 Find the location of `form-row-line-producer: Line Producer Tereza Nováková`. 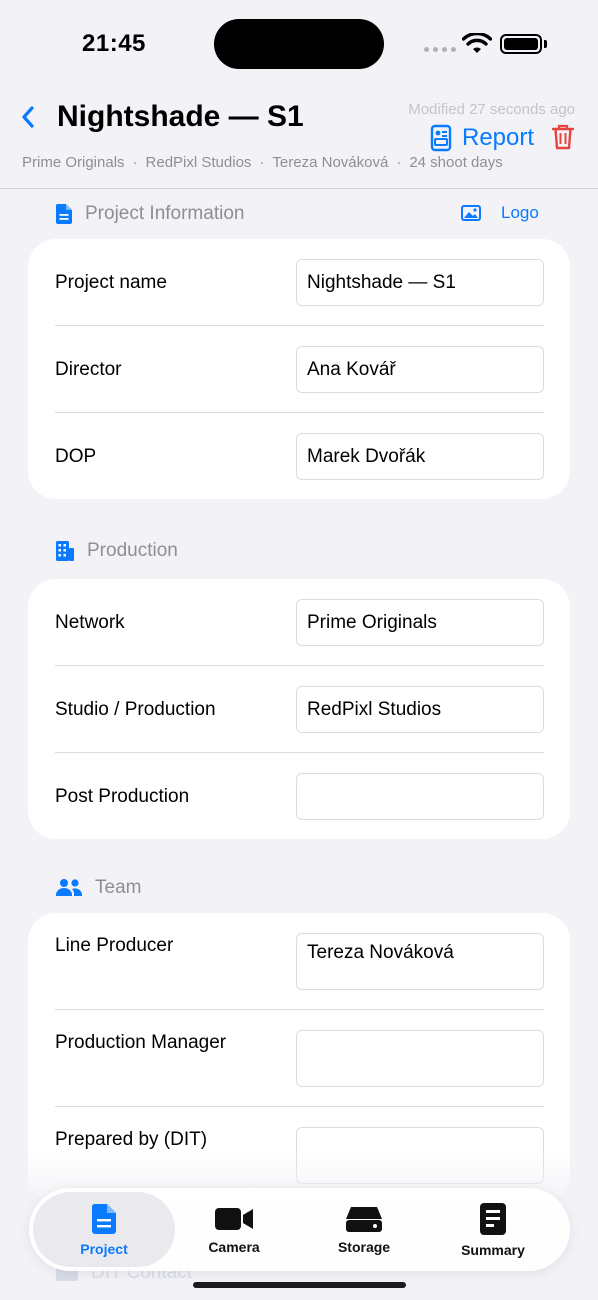

form-row-line-producer: Line Producer Tereza Nováková is located at coordinates (299, 961).